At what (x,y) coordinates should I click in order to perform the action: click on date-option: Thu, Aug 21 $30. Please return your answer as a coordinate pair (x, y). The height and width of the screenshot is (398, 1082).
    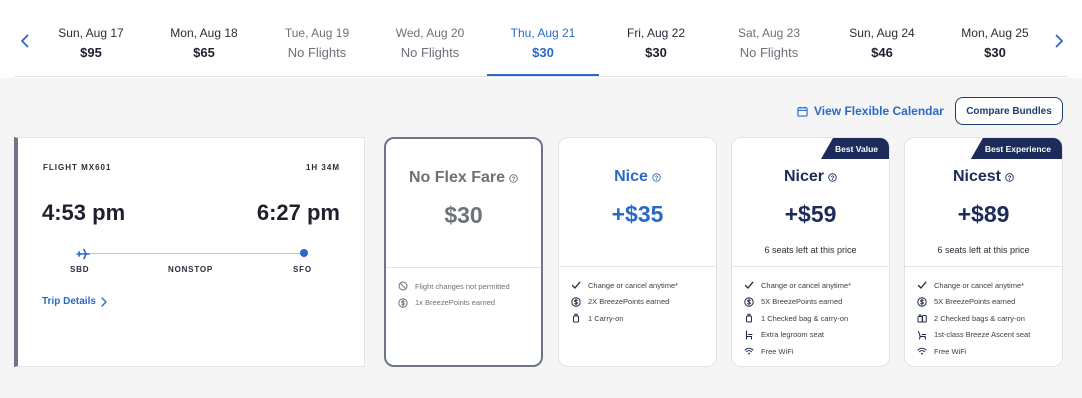
    Looking at the image, I should click on (543, 39).